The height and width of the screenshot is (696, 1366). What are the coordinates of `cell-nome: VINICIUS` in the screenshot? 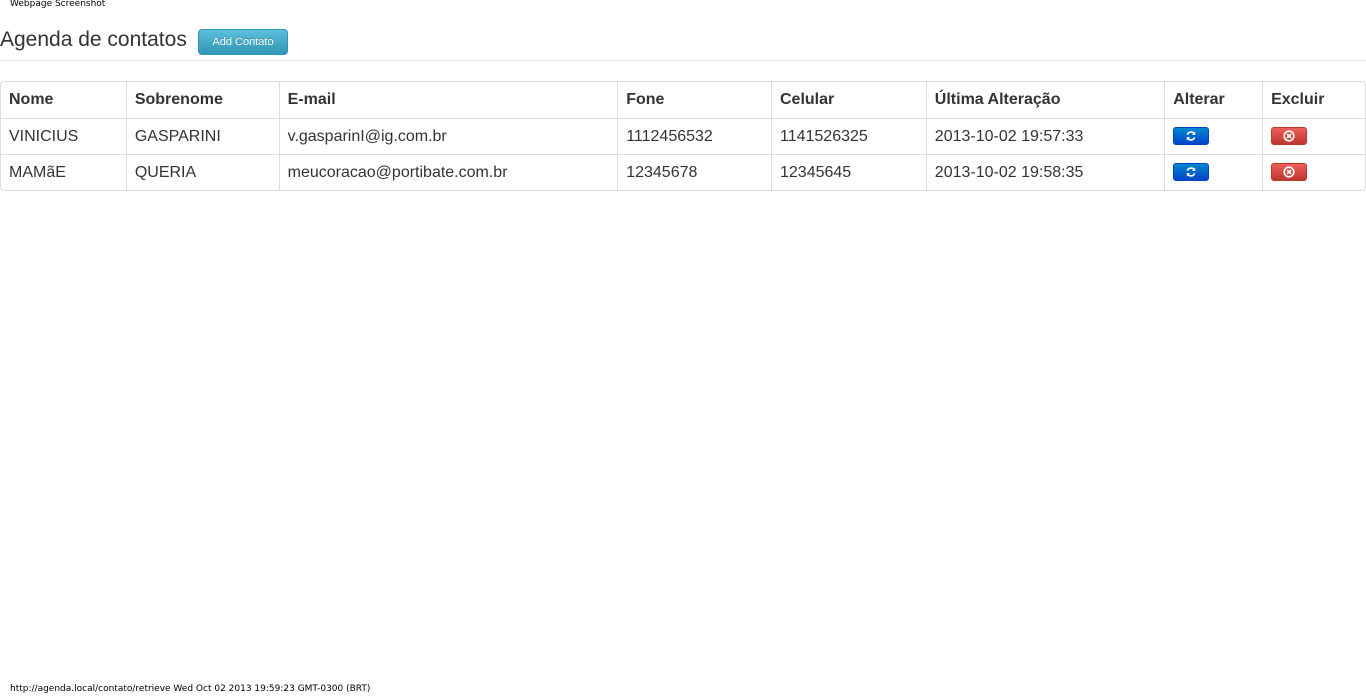 It's located at (63, 136).